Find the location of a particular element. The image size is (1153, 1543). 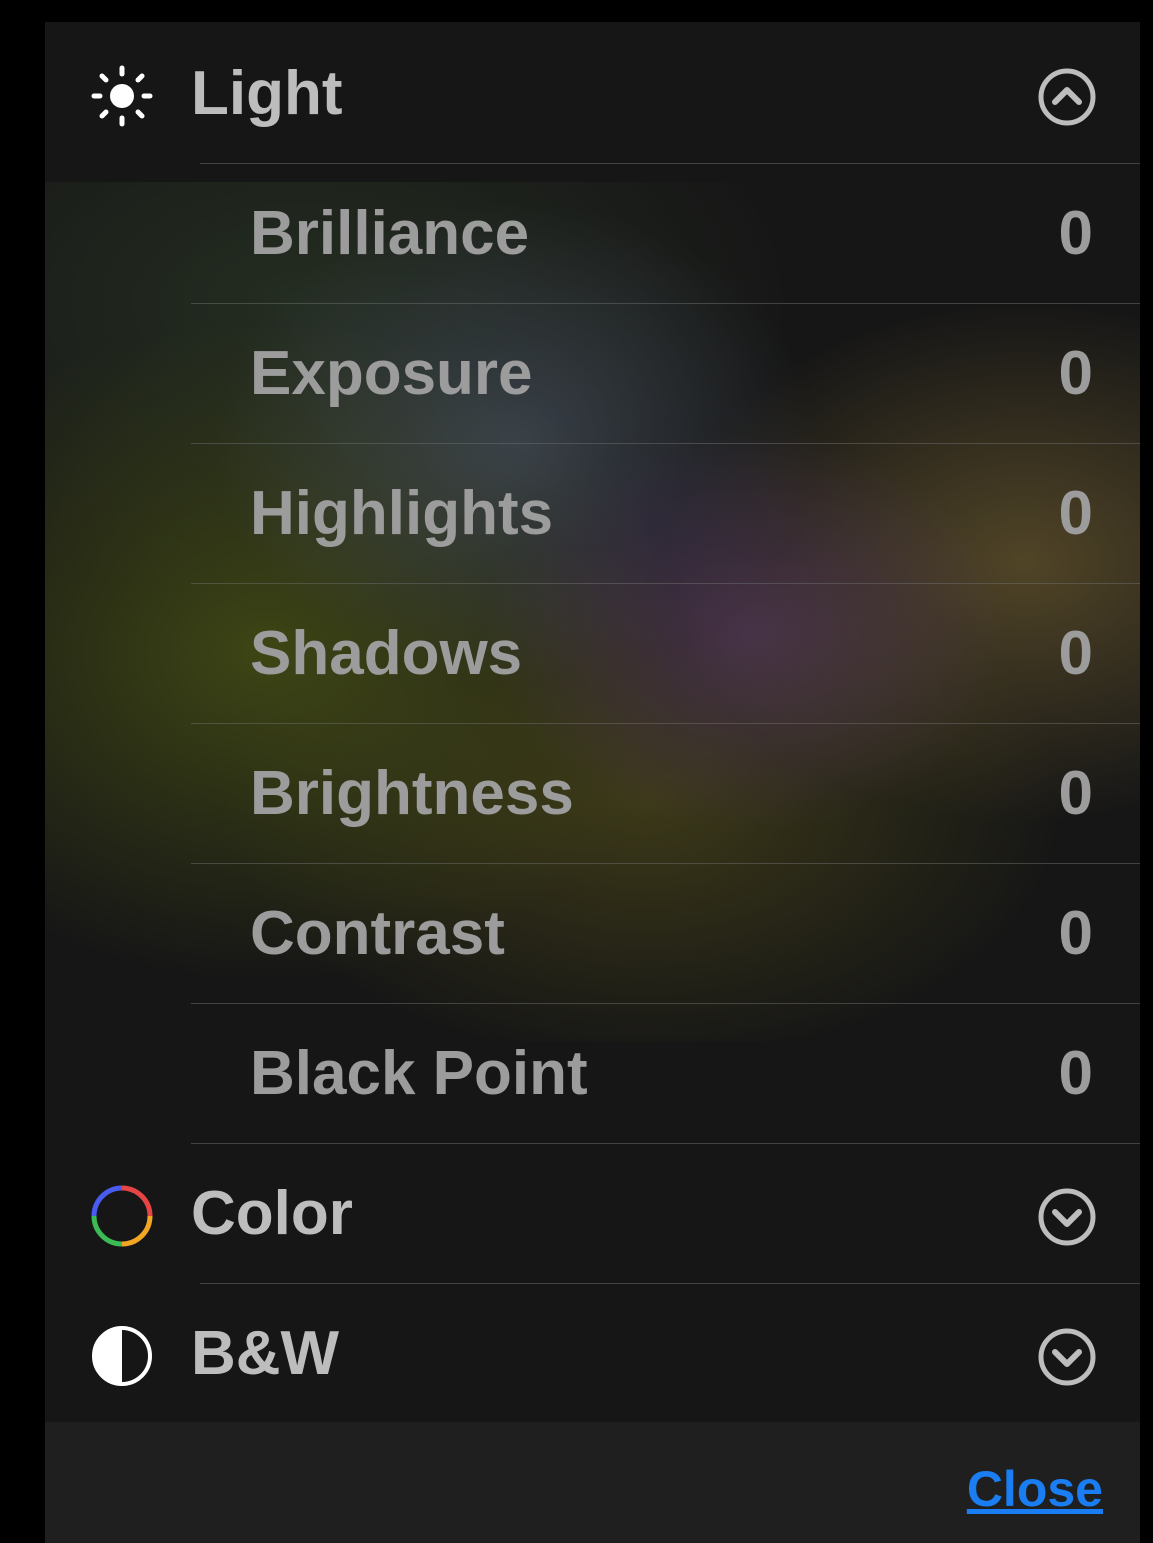

chevron-up-circle-icon is located at coordinates (1067, 97).